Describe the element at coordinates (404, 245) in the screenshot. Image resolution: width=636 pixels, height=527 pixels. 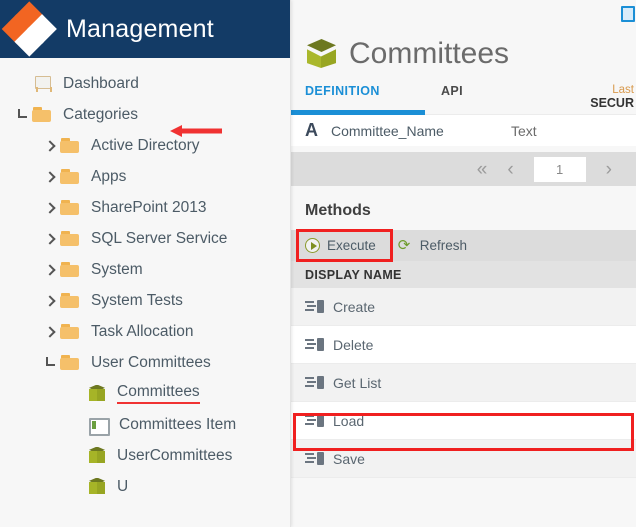
I see `refresh-icon: ⟳` at that location.